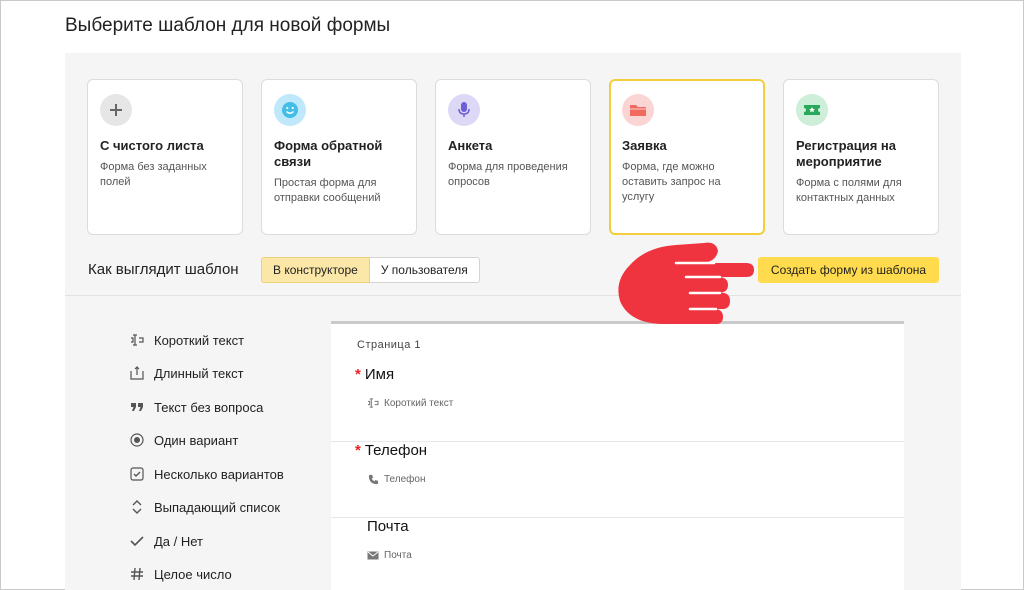 This screenshot has width=1024, height=590. I want to click on template-desc: Форма без заданных полей, so click(153, 174).